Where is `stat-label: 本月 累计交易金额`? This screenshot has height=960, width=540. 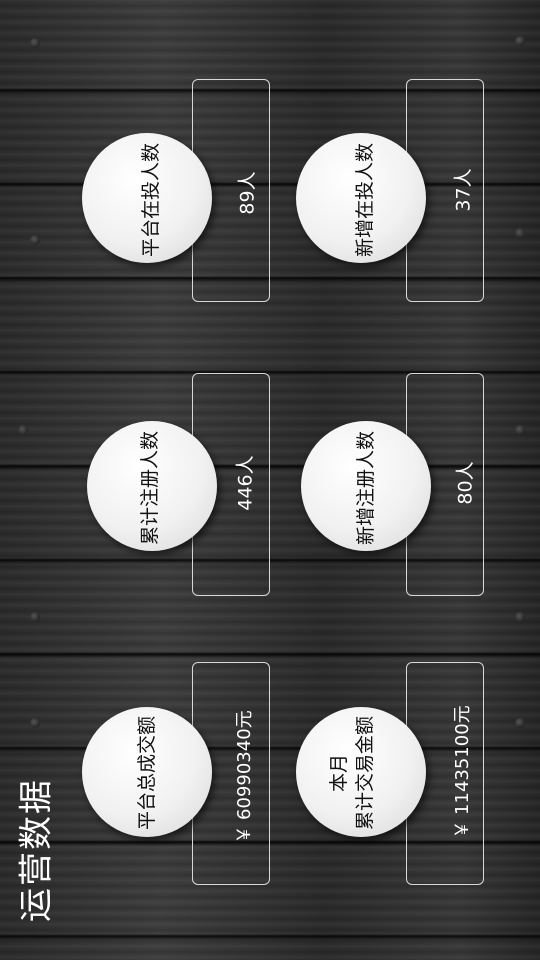 stat-label: 本月 累计交易金额 is located at coordinates (352, 773).